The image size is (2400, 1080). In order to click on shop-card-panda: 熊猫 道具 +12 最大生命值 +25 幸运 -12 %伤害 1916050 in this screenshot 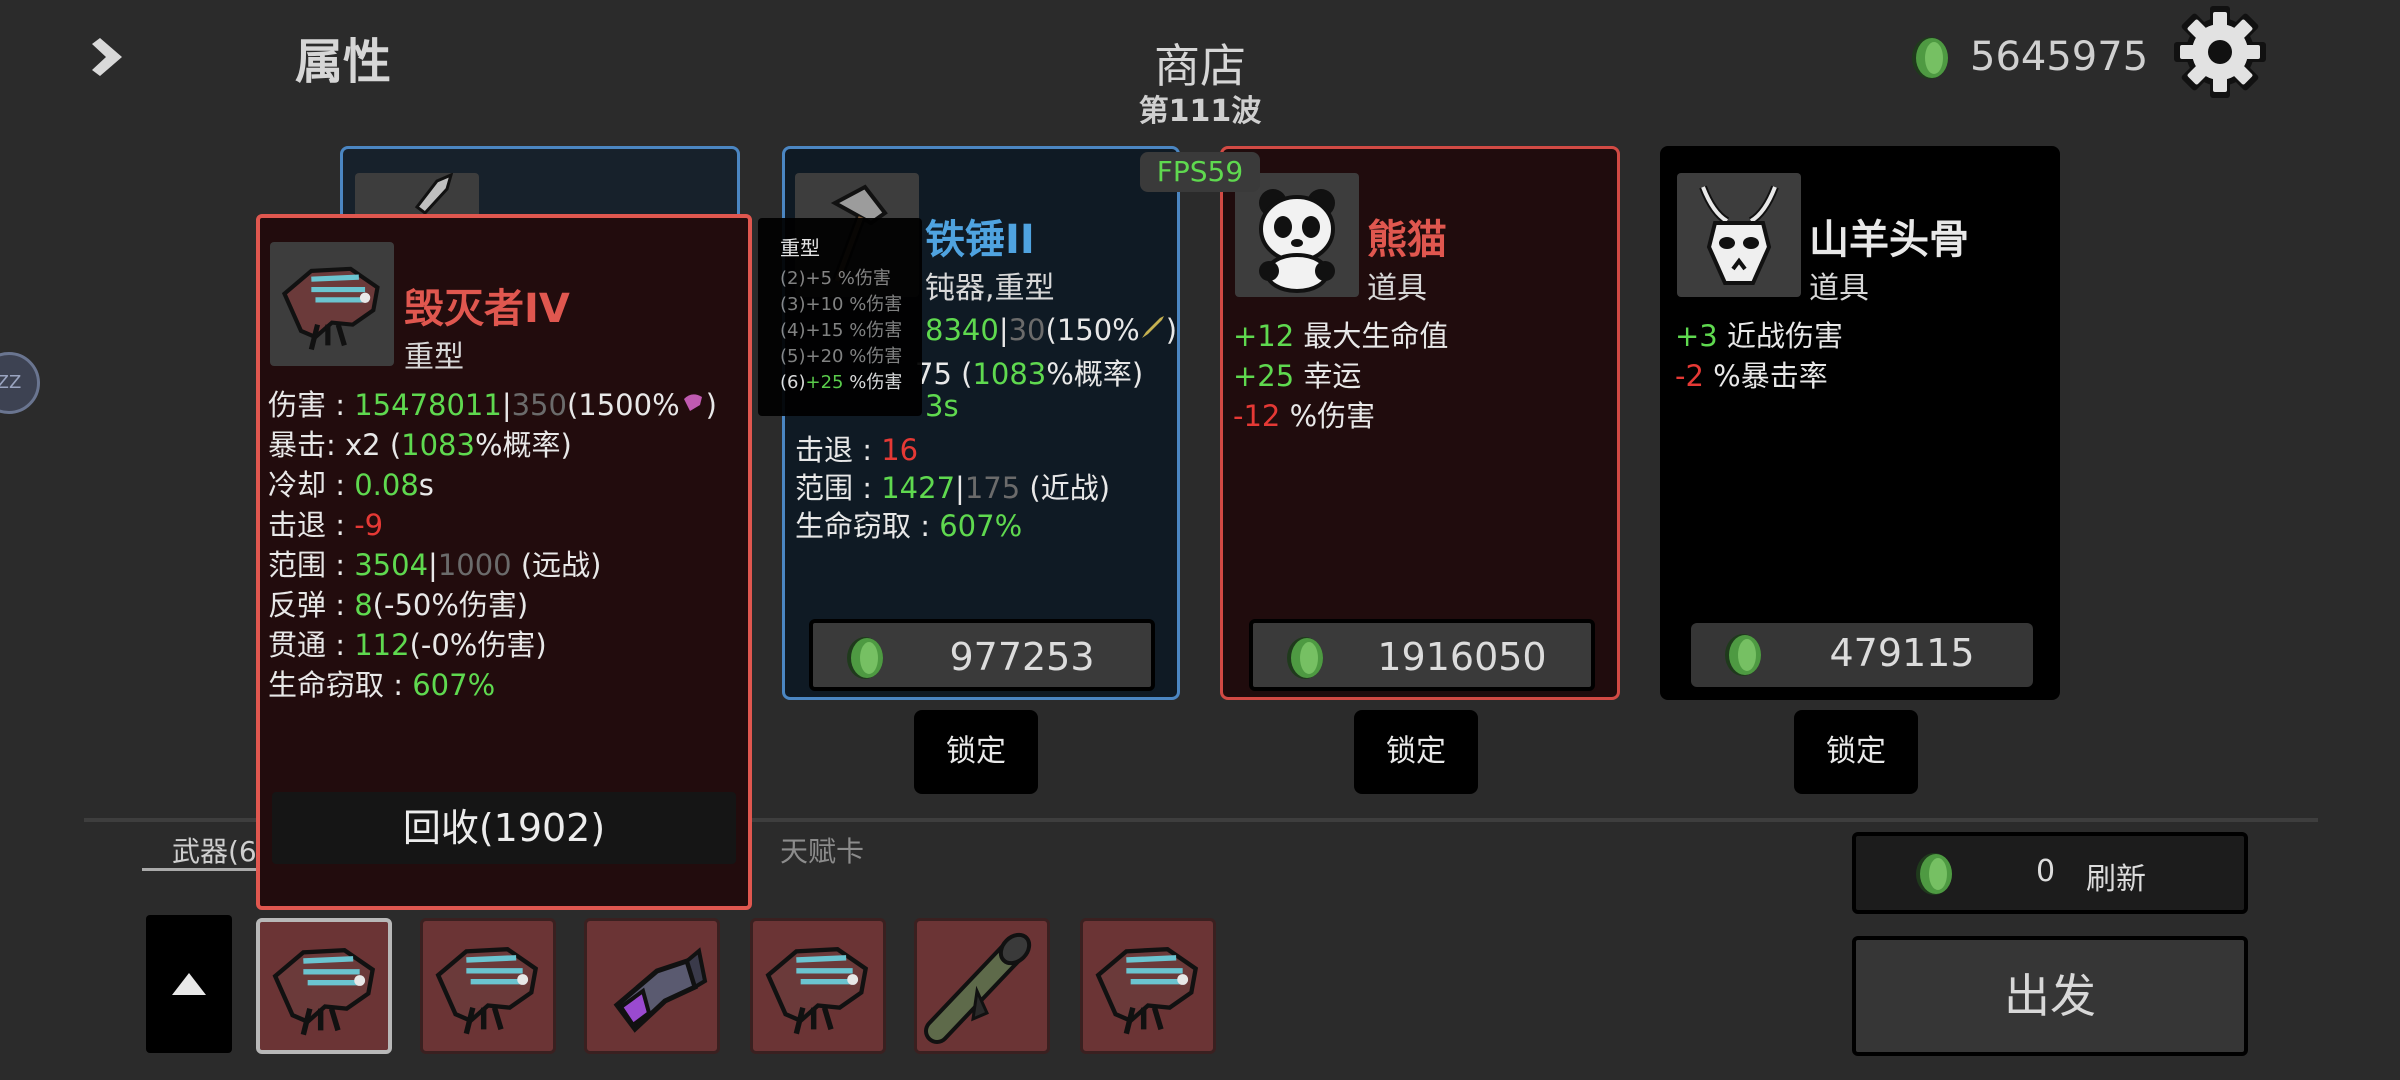, I will do `click(1420, 423)`.